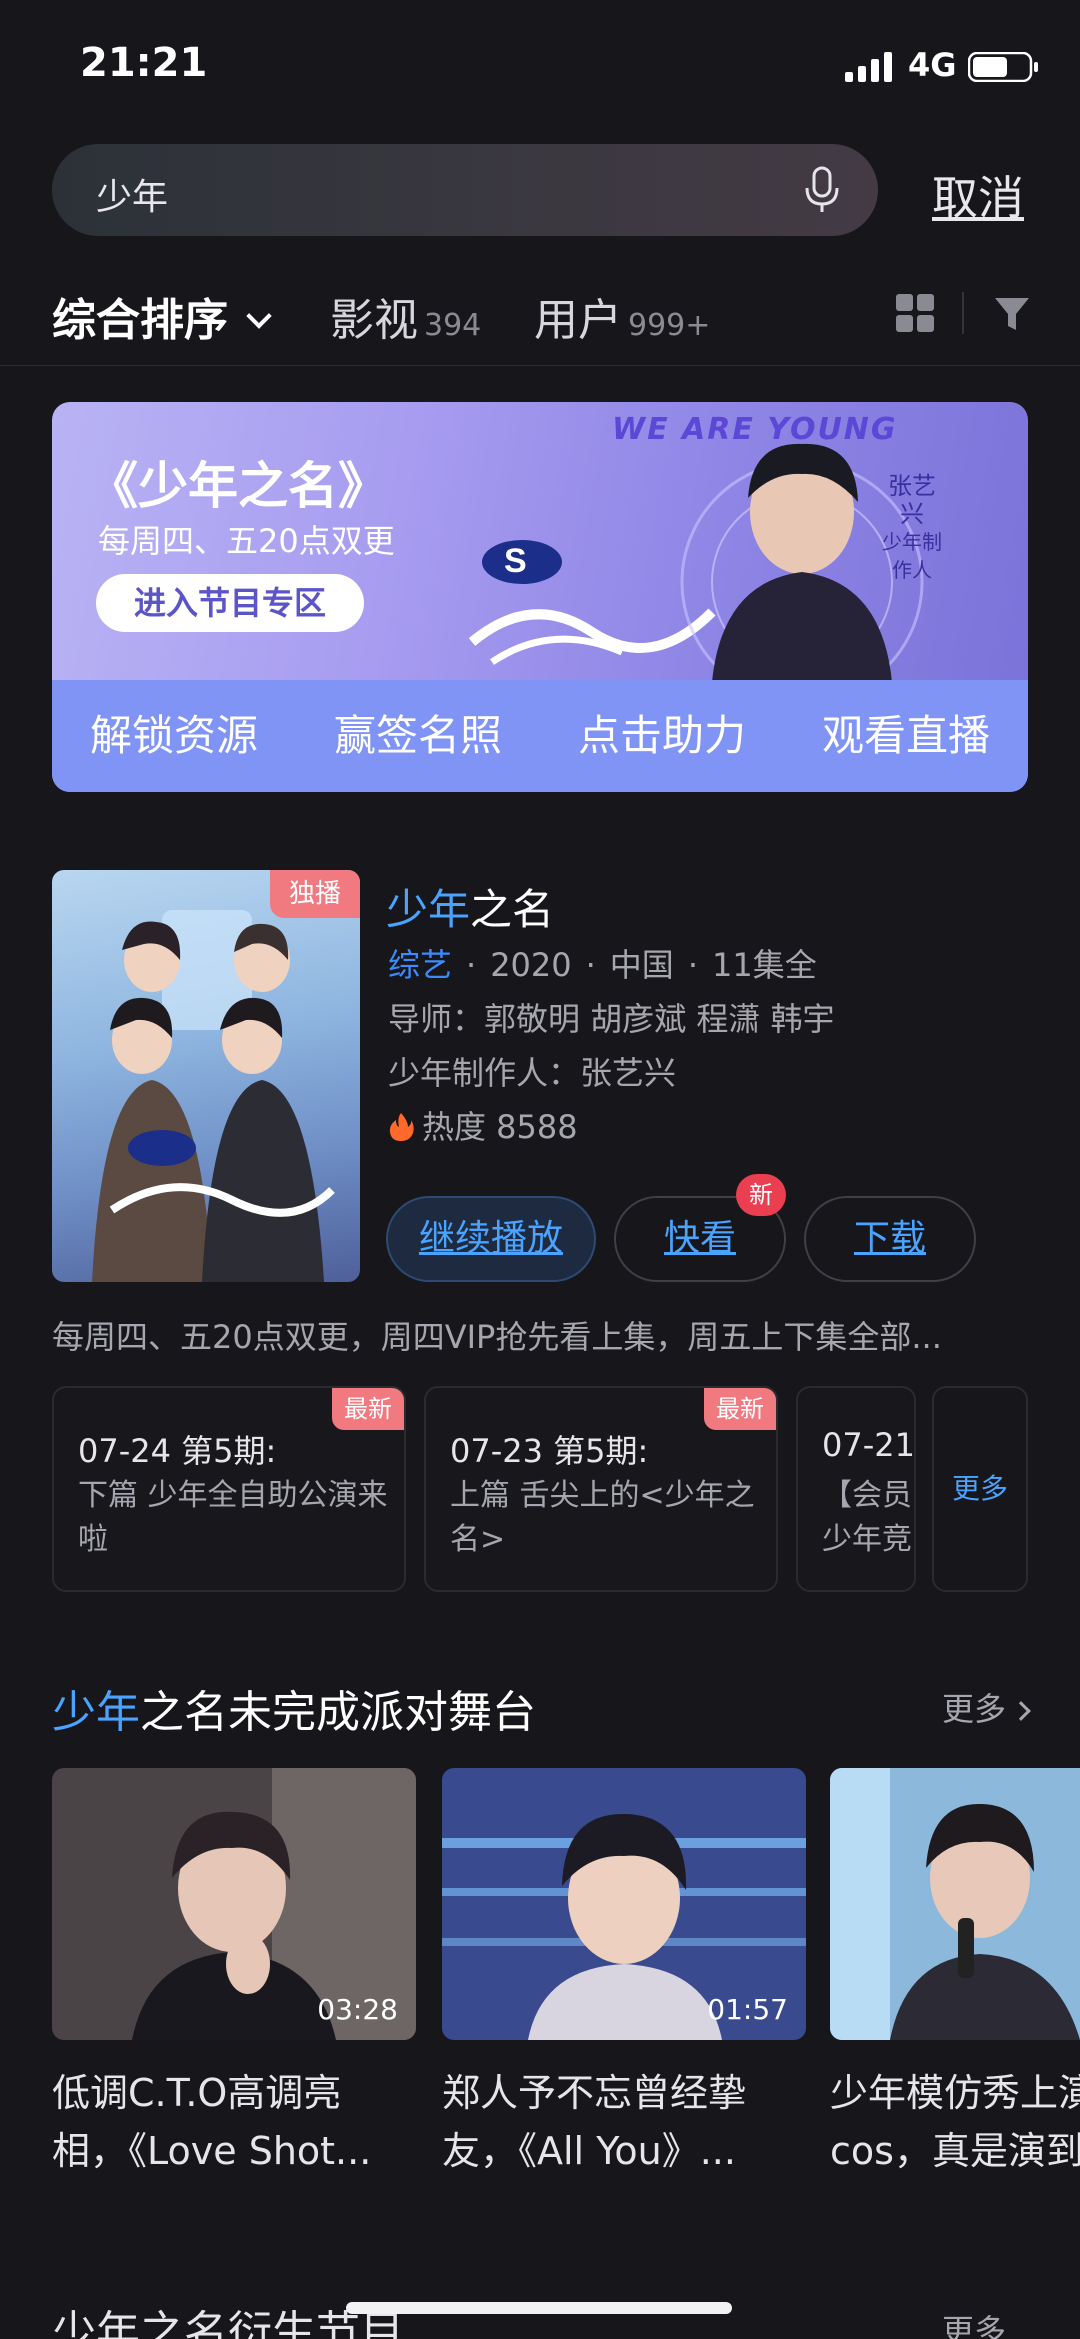 Image resolution: width=1080 pixels, height=2339 pixels. What do you see at coordinates (177, 1451) in the screenshot?
I see `episode-head: 07-24 第5期:` at bounding box center [177, 1451].